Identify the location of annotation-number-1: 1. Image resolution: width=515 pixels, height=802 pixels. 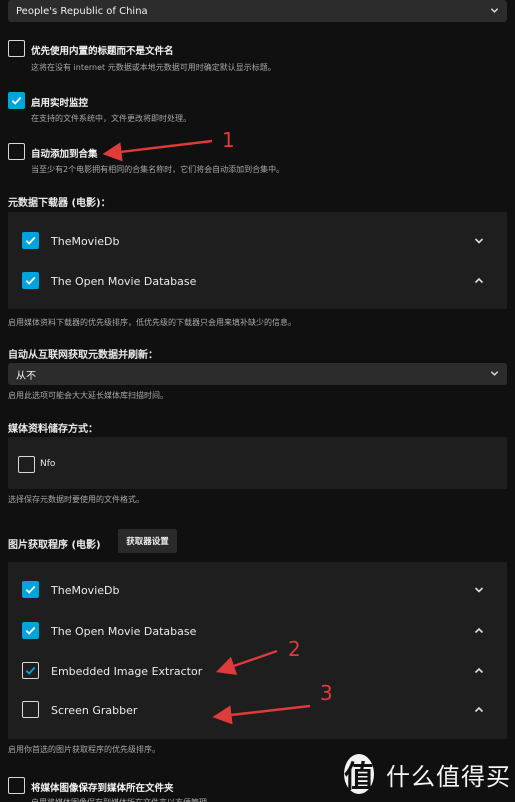
(228, 140).